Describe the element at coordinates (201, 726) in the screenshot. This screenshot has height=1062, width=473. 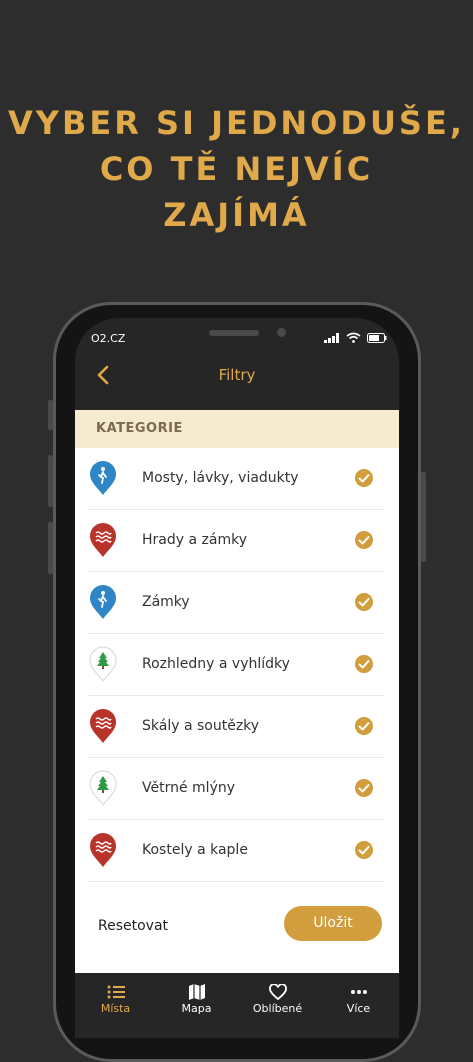
I see `category-label: Skály a soutězky` at that location.